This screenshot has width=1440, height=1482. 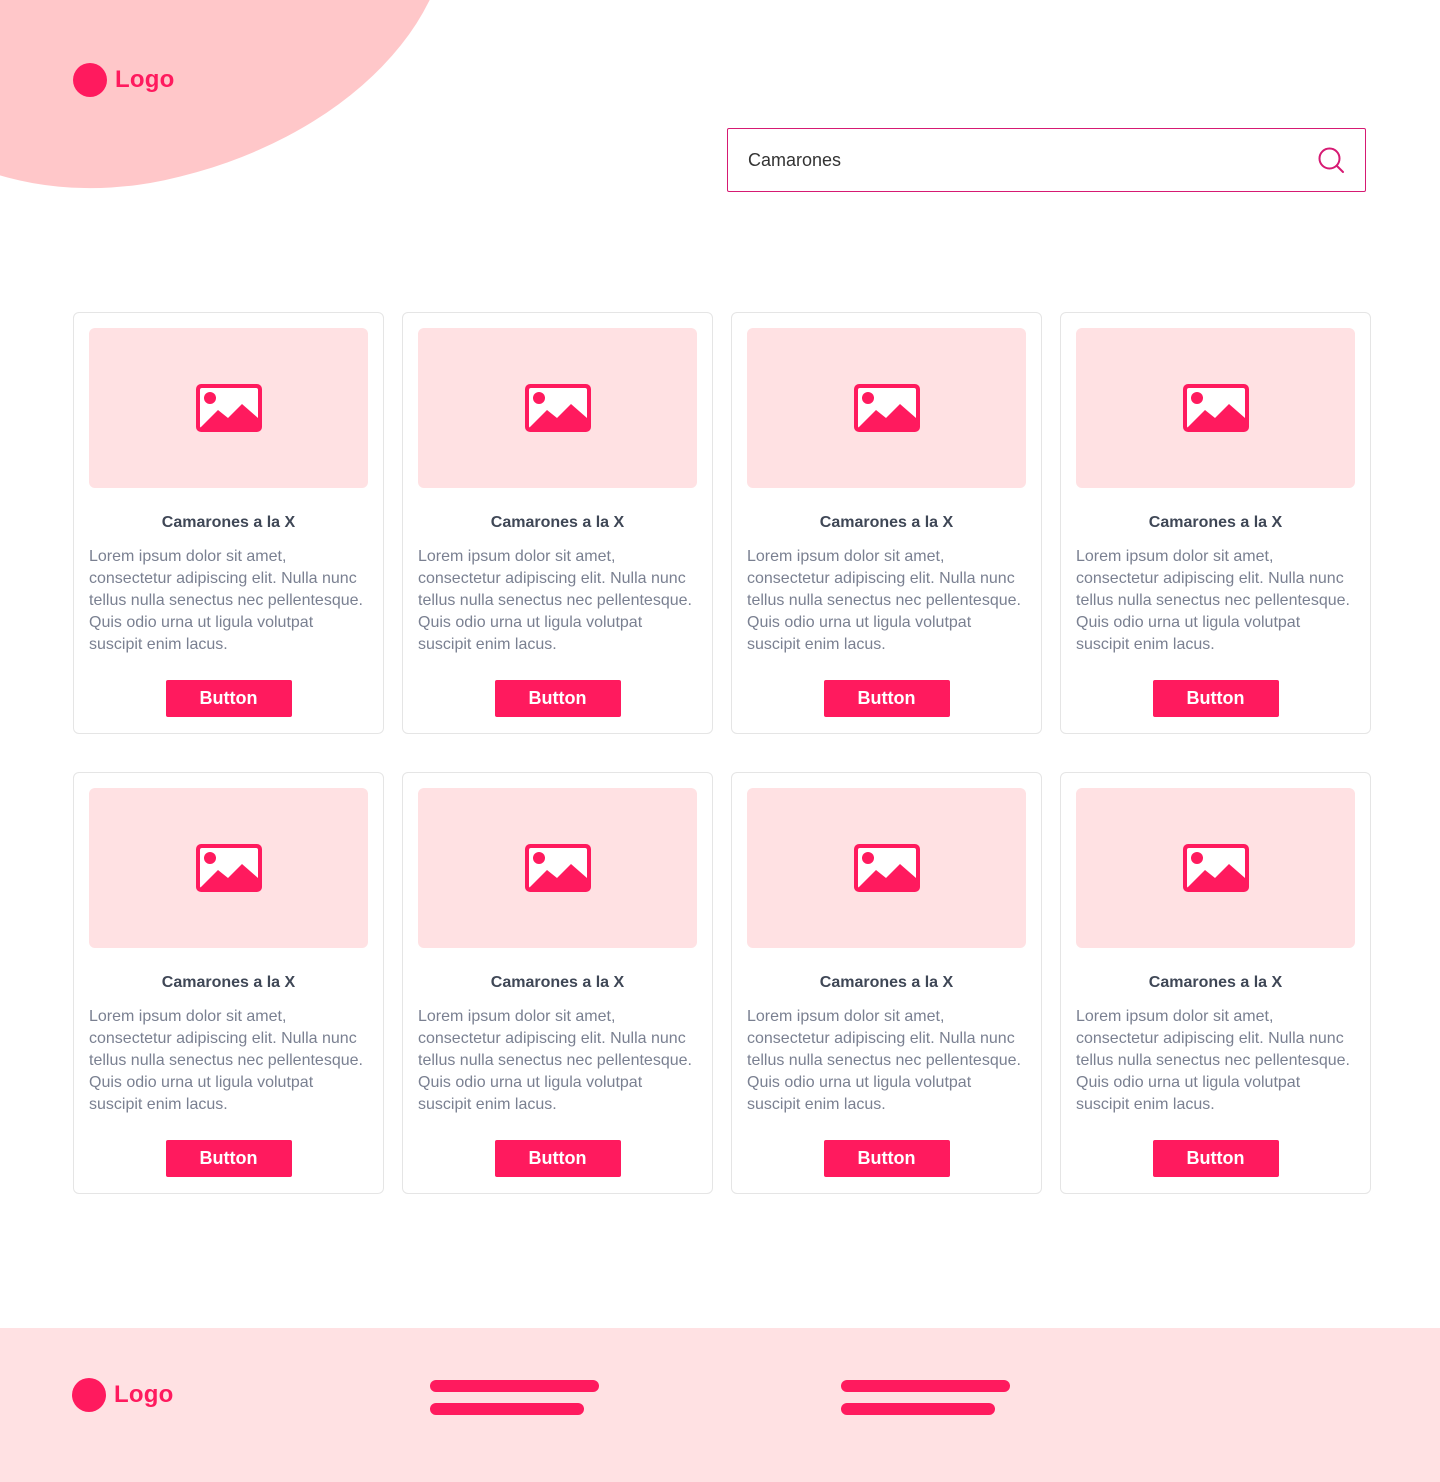 I want to click on header-logo: Logo, so click(x=123, y=80).